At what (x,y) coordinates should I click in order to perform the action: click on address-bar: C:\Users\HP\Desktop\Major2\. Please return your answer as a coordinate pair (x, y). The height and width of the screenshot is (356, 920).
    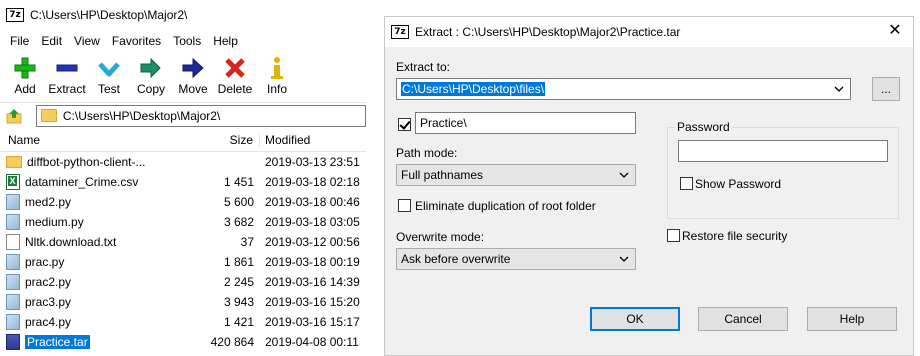
    Looking at the image, I should click on (183, 115).